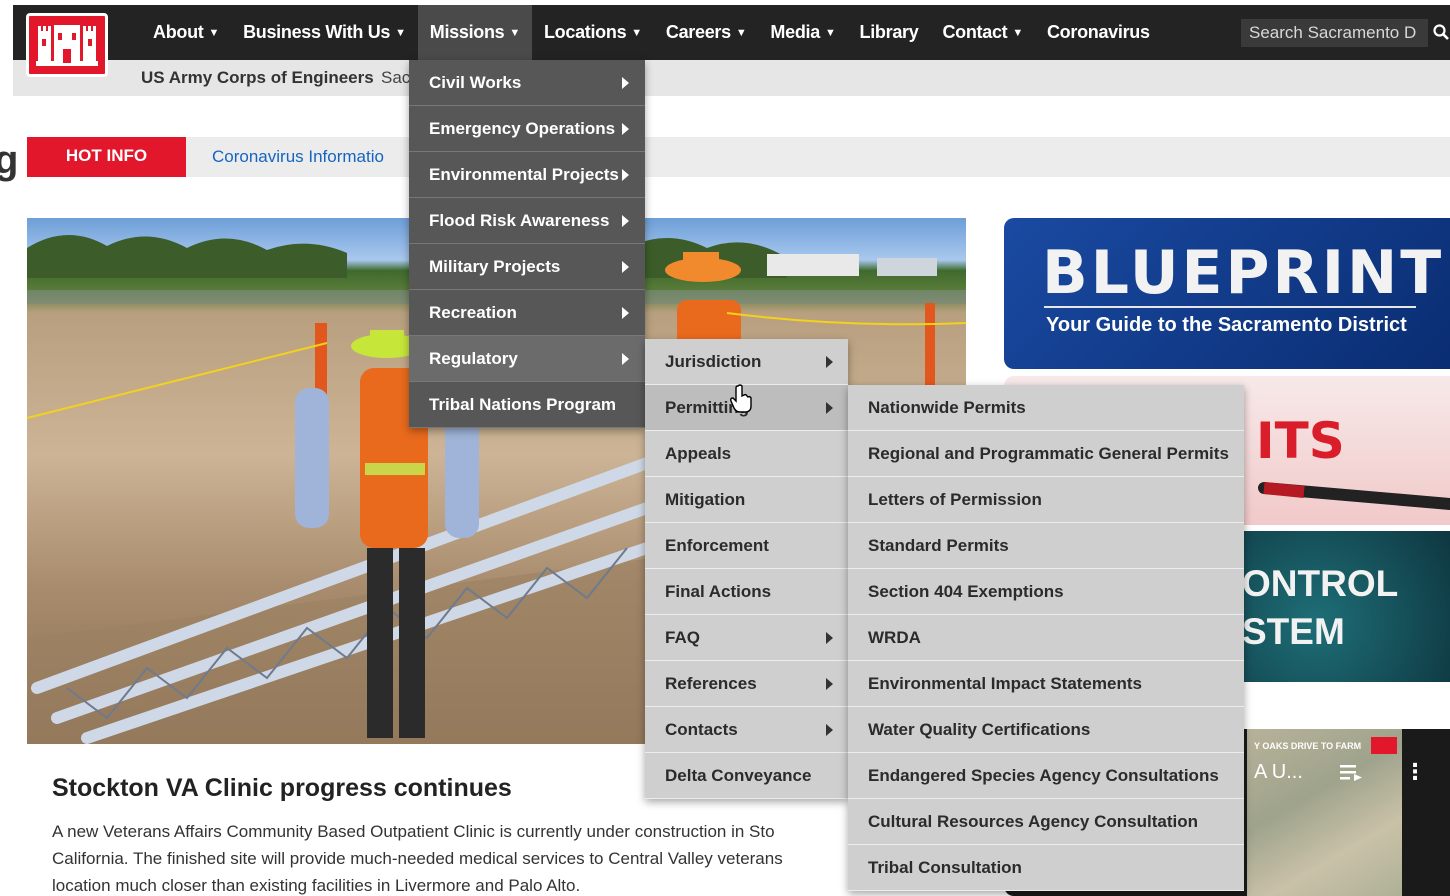 The height and width of the screenshot is (896, 1450). I want to click on menu-item-label: Section 404 Exemptions, so click(966, 591).